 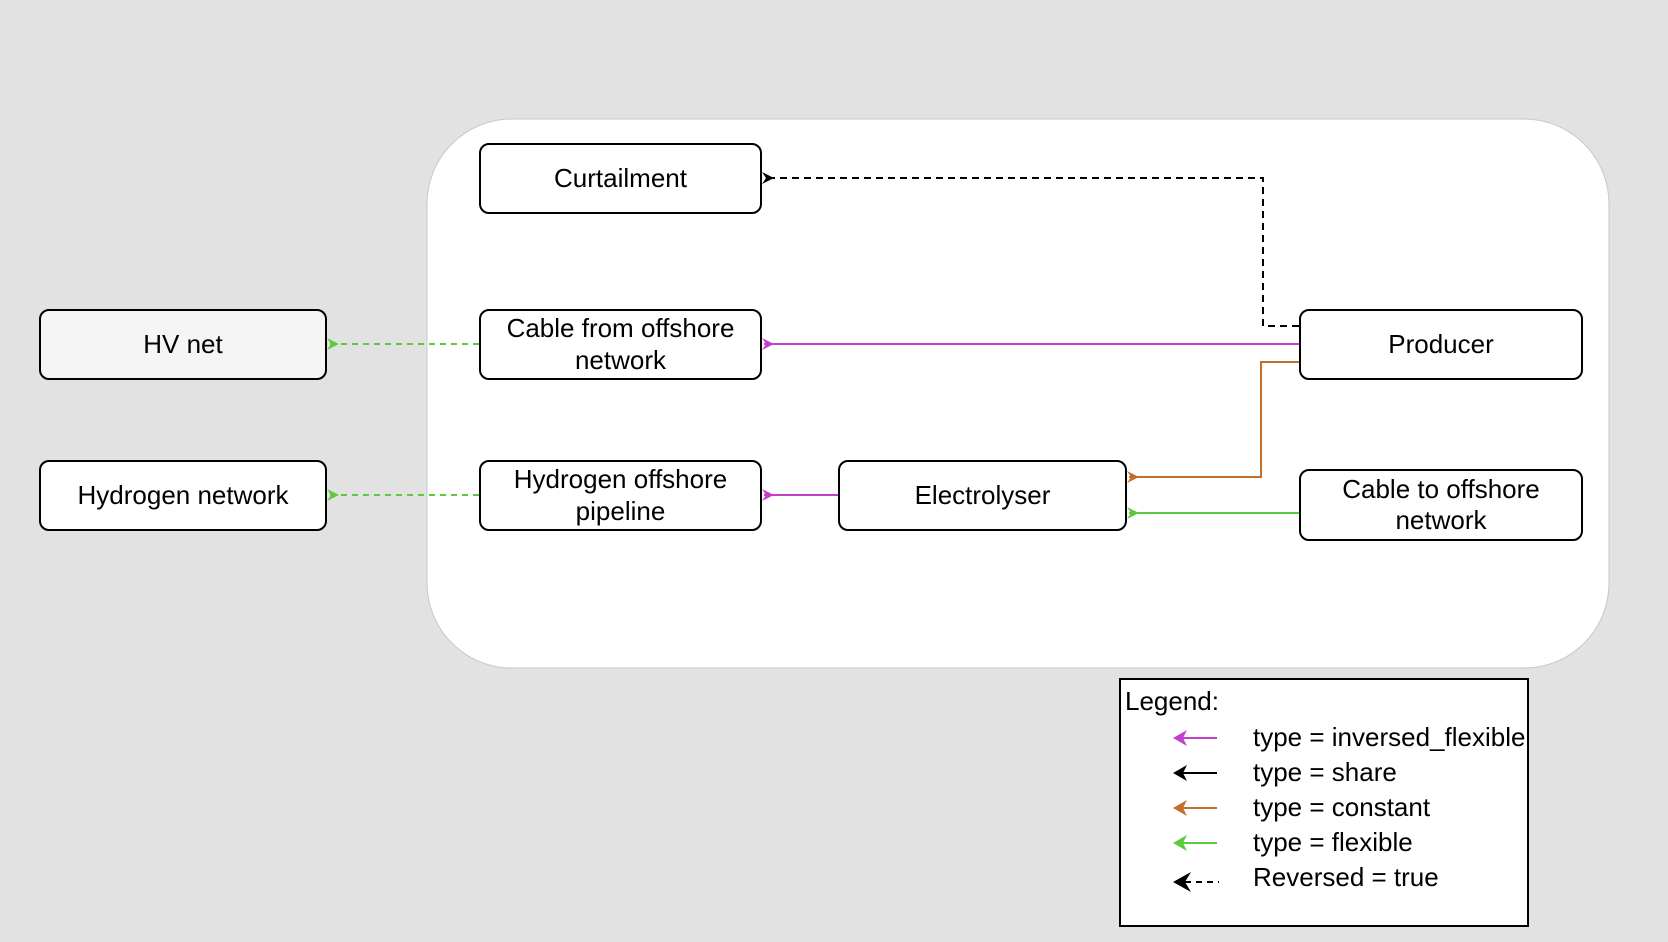 I want to click on node-hydrogen-offshore-pipeline: Hydrogen offshore pipeline, so click(x=620, y=495).